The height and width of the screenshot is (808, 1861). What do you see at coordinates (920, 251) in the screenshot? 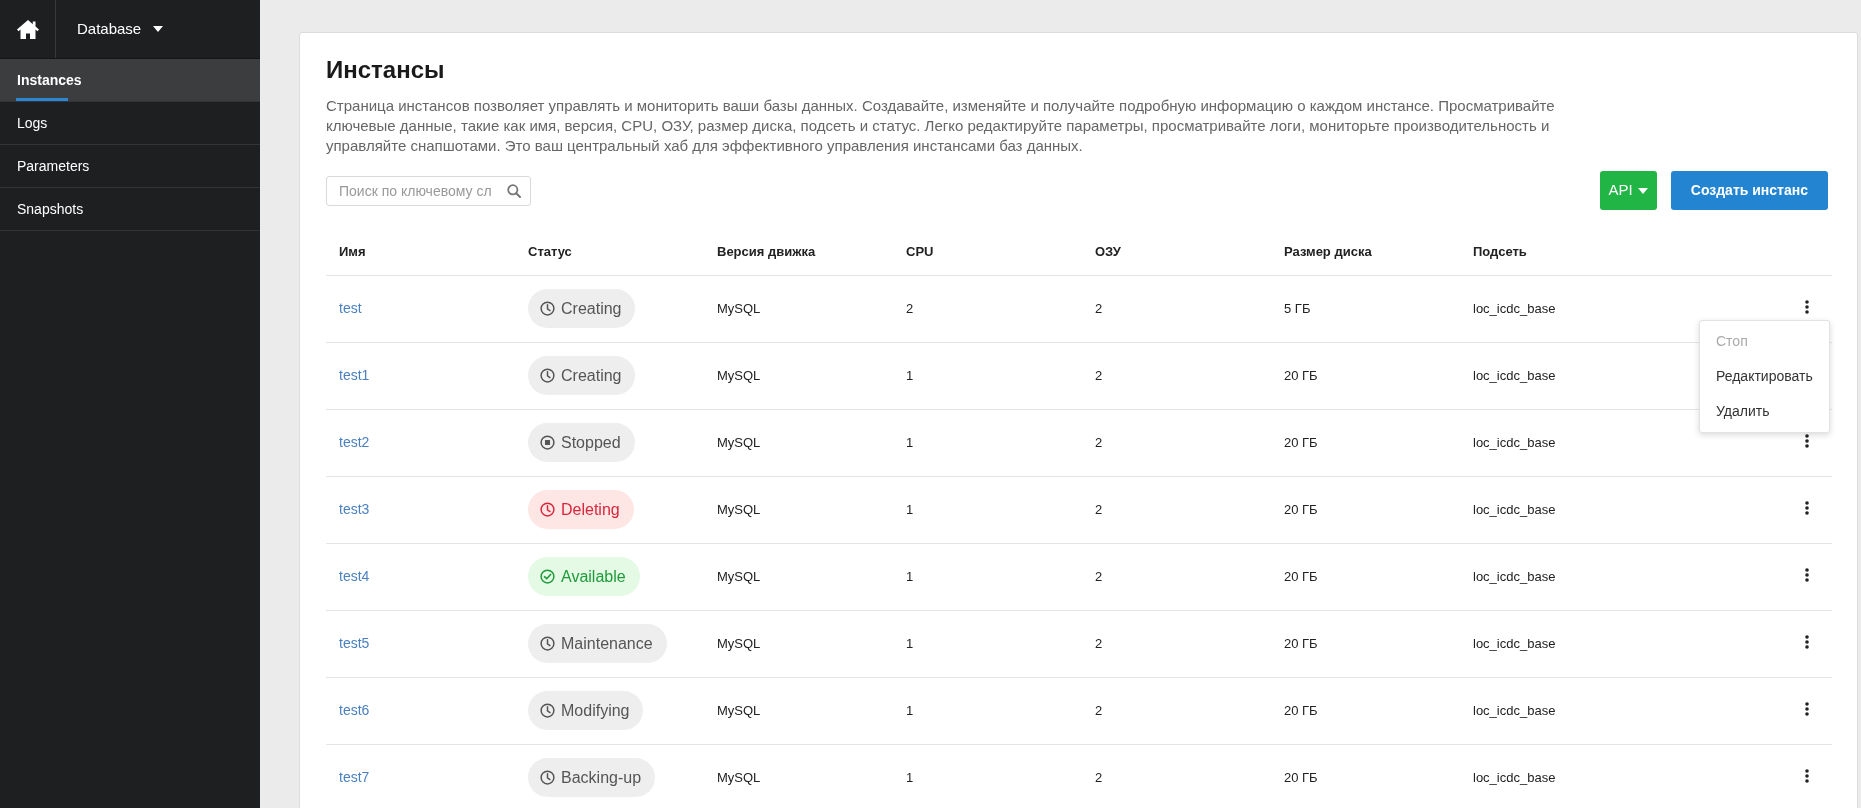
I see `column-header: CPU` at bounding box center [920, 251].